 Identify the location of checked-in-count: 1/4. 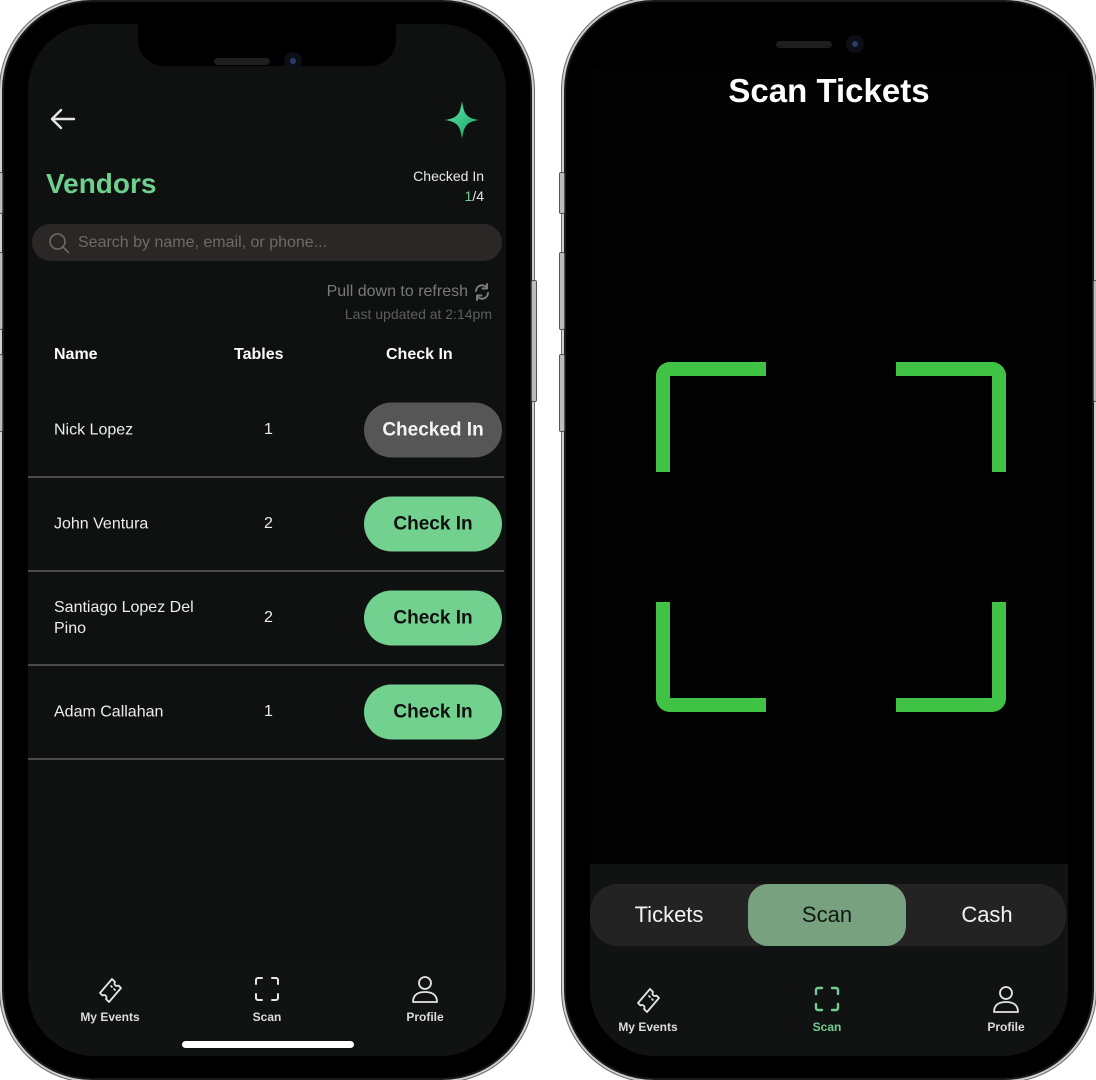
(448, 196).